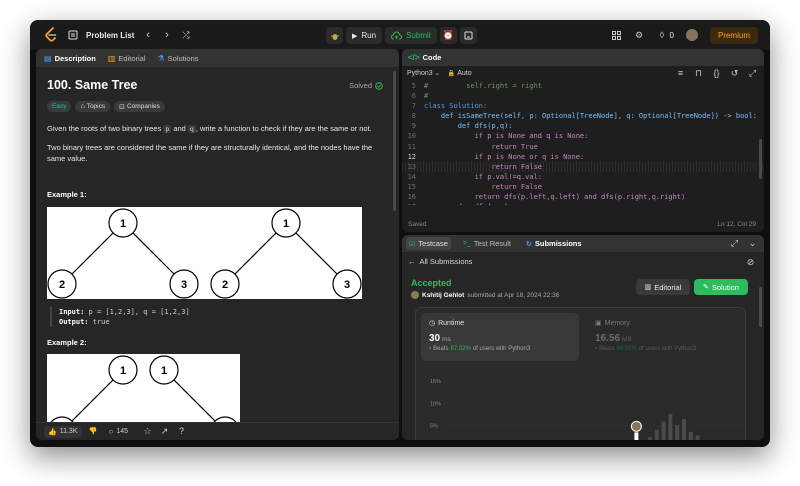 The width and height of the screenshot is (800, 486). What do you see at coordinates (721, 287) in the screenshot?
I see `solution-button: ✎ Solution` at bounding box center [721, 287].